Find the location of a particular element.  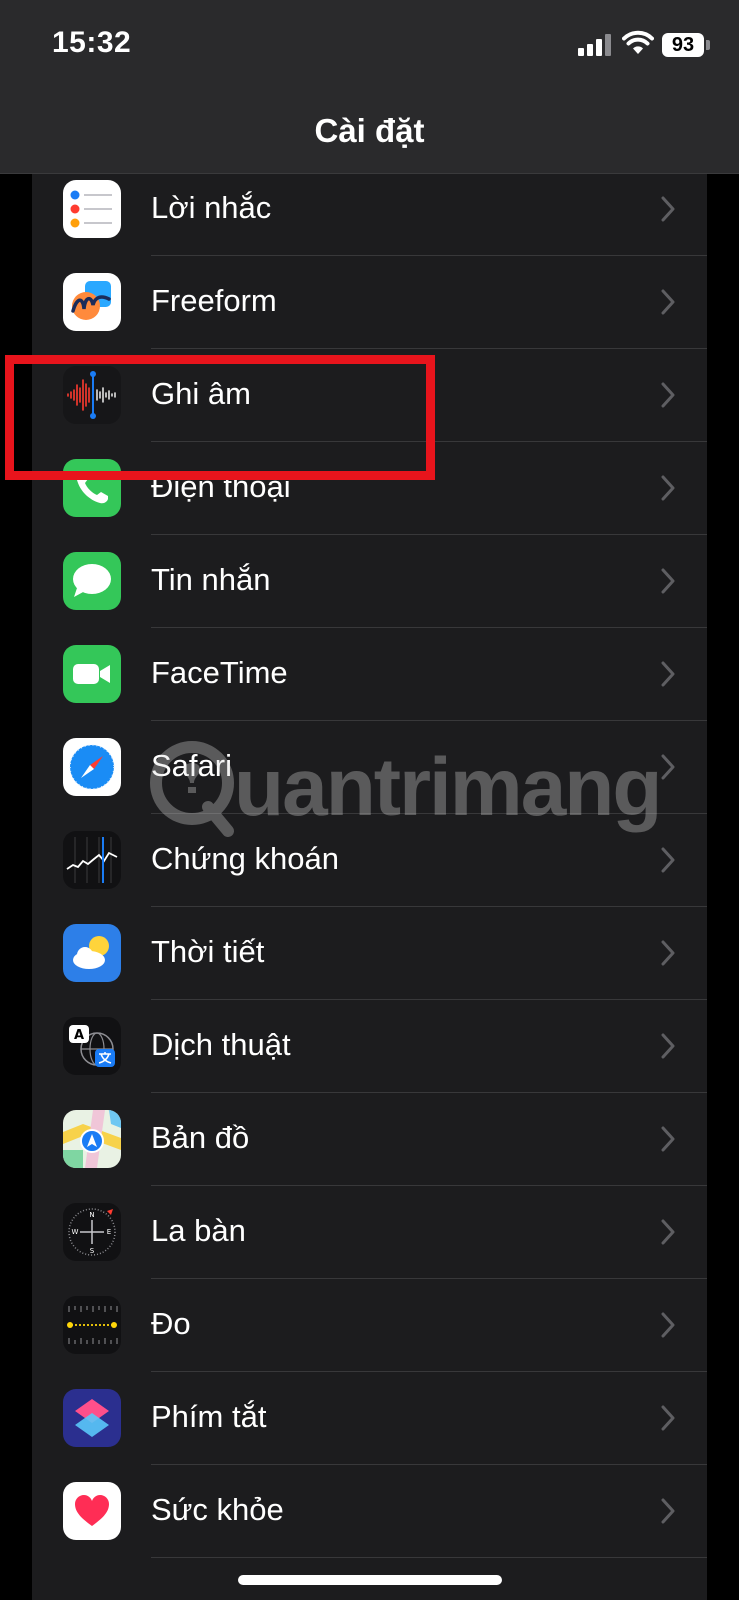

measure-icon is located at coordinates (92, 1325).